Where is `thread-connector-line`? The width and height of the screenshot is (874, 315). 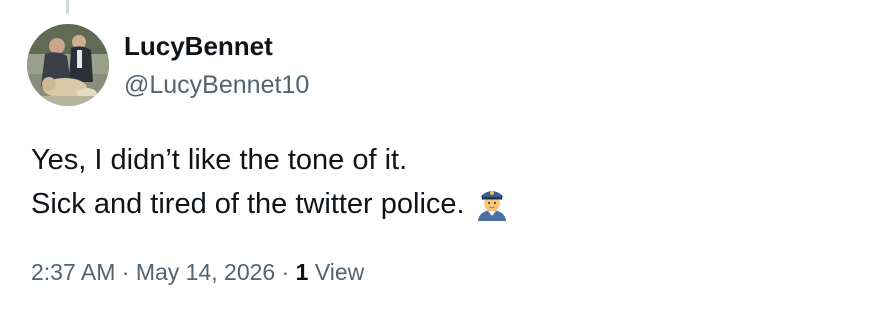 thread-connector-line is located at coordinates (67, 7).